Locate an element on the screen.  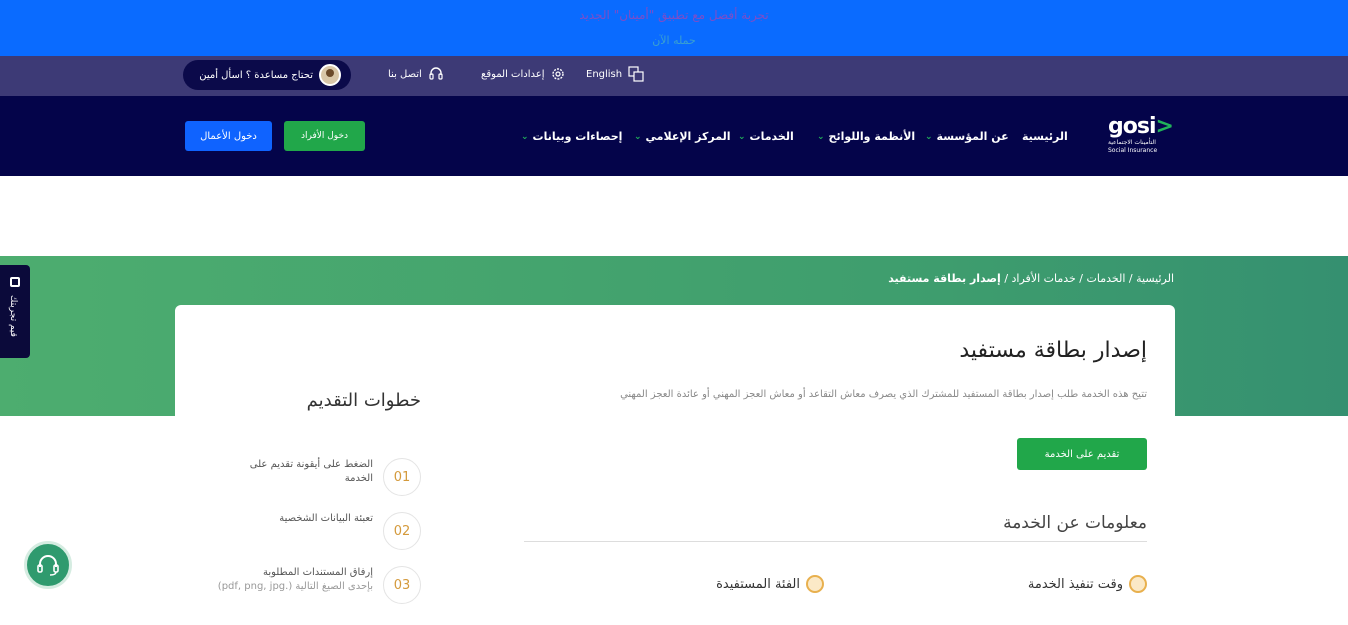
site-settings-label: إعدادات الموقع is located at coordinates (513, 74).